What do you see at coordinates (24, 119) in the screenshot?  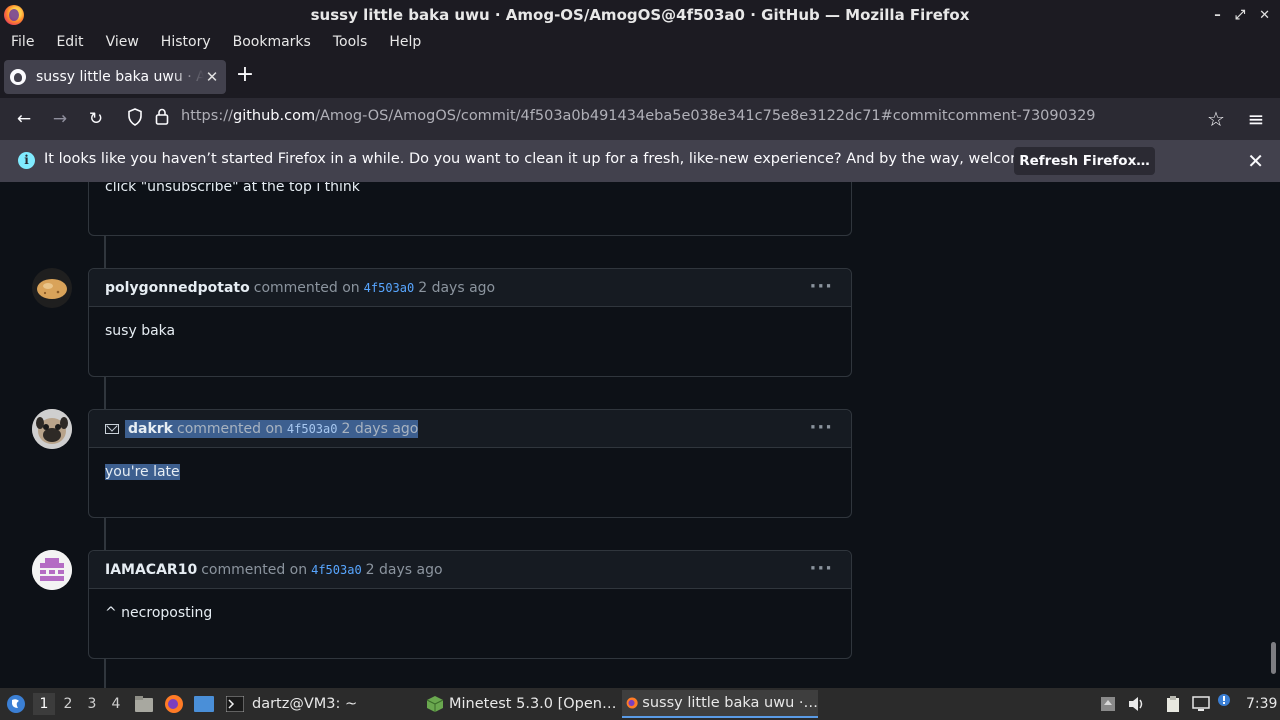 I see `back-button: ←` at bounding box center [24, 119].